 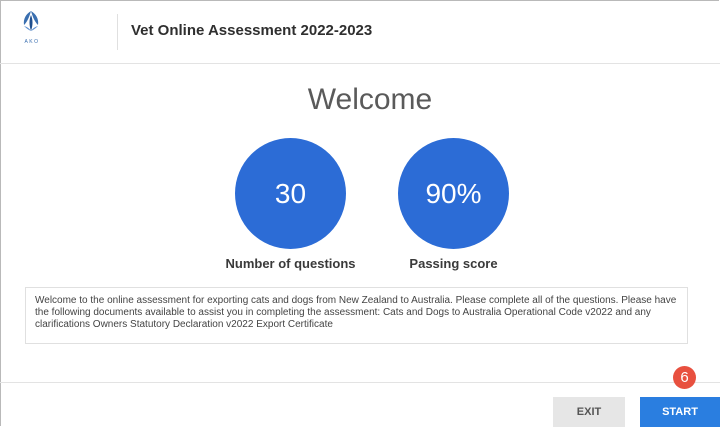 I want to click on start-button: START, so click(x=680, y=412).